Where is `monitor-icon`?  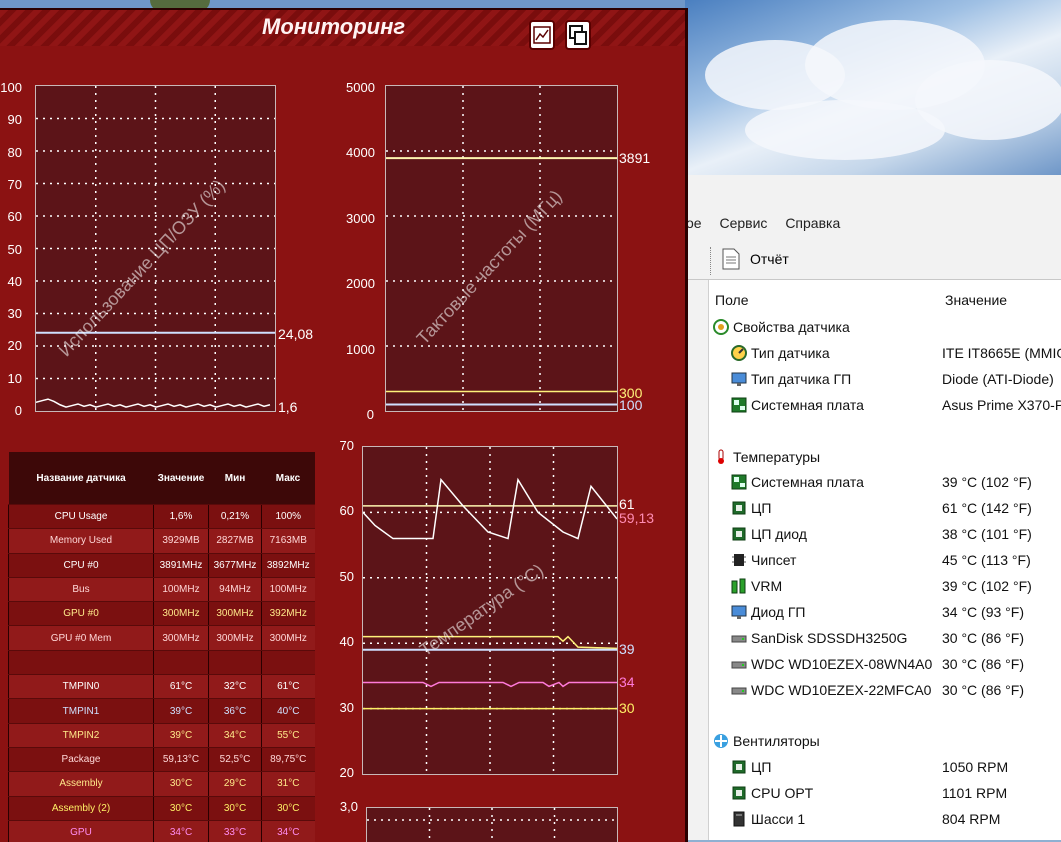
monitor-icon is located at coordinates (739, 379).